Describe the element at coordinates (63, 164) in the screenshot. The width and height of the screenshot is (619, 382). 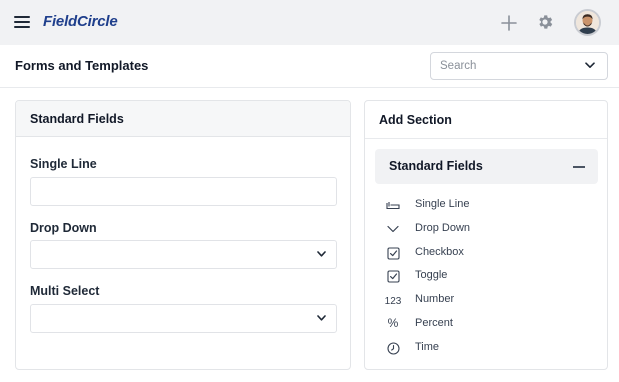
I see `single-line-label: Single Line` at that location.